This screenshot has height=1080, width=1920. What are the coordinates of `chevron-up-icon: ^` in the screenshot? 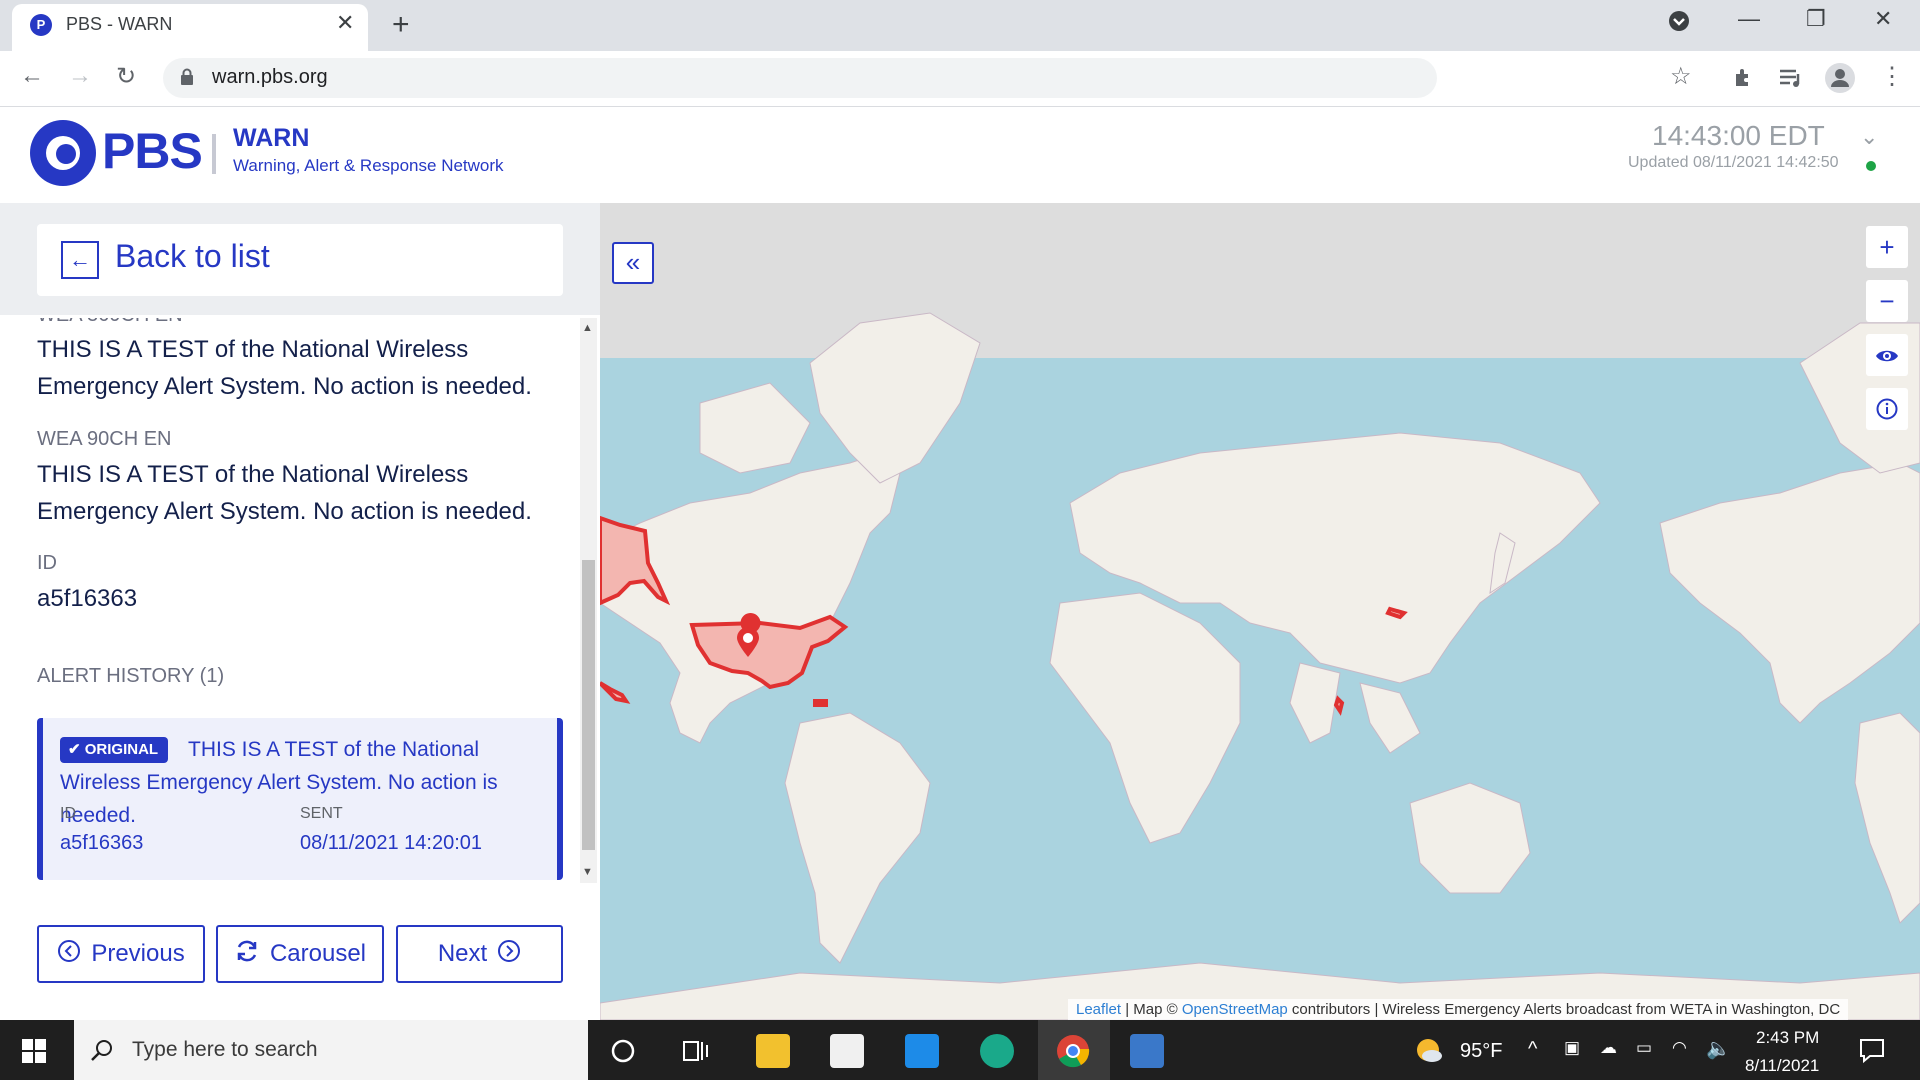 It's located at (1532, 1049).